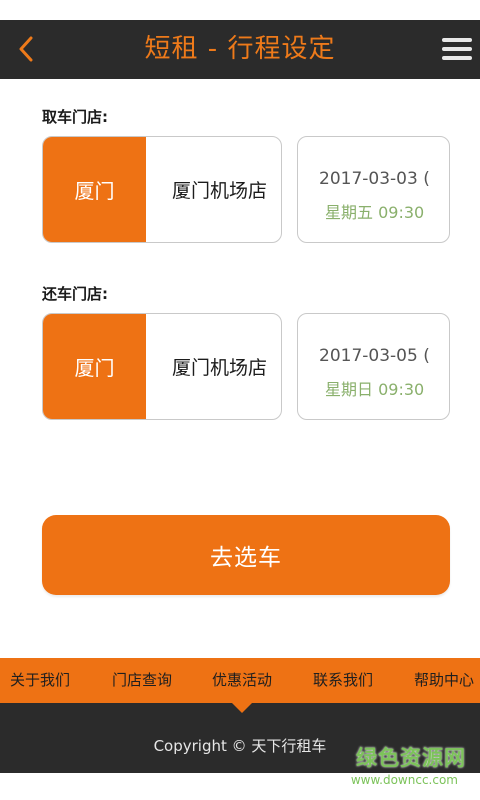 The width and height of the screenshot is (480, 800). I want to click on watermark-url: www.downcc.com, so click(404, 780).